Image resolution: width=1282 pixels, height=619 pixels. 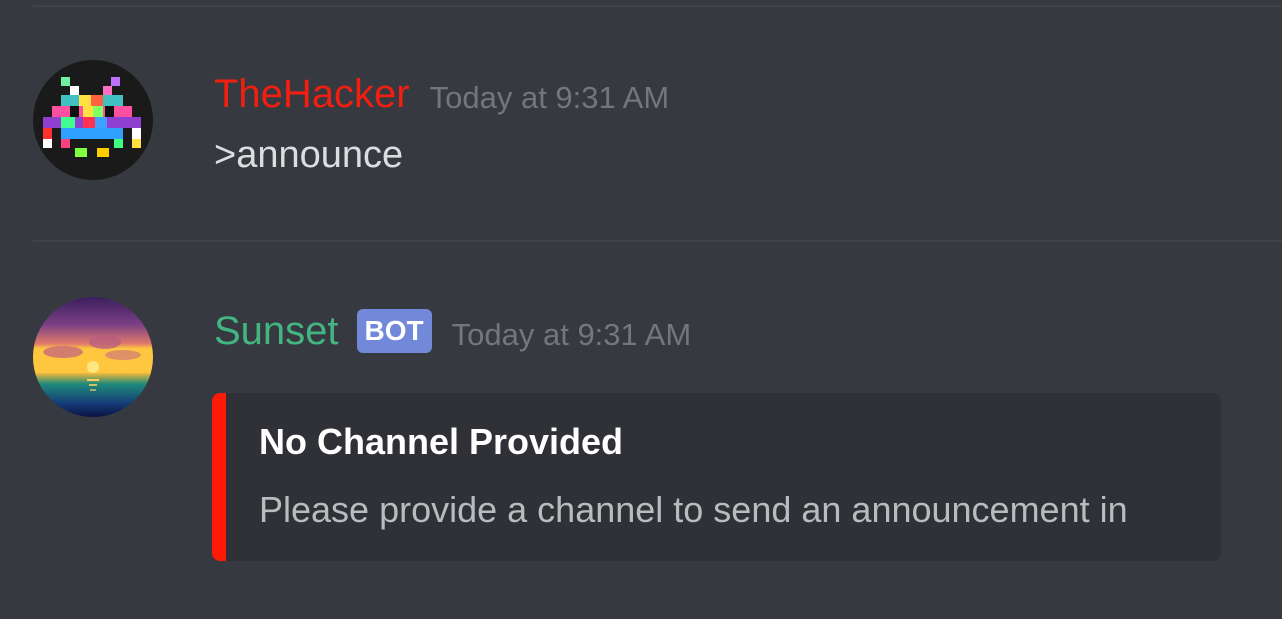 I want to click on message-header: TheHacker Today at 9:31 AM, so click(x=441, y=94).